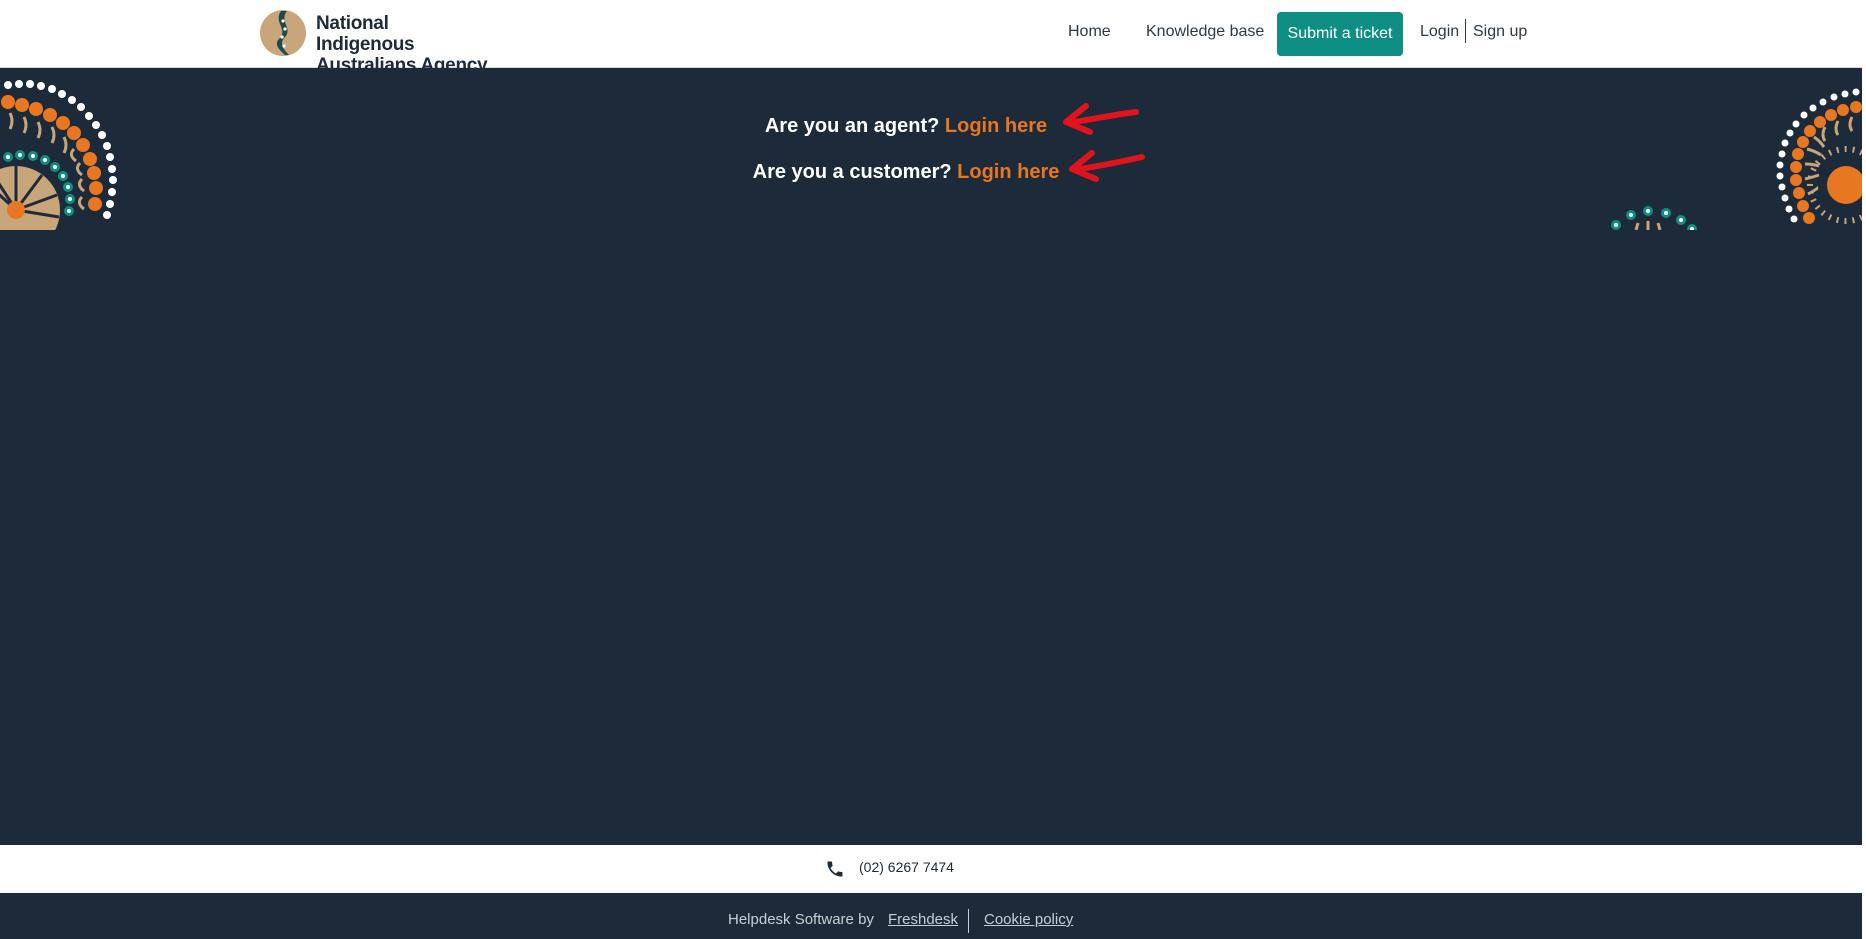  I want to click on nav-knowledge-base-link: Knowledge base, so click(1205, 32).